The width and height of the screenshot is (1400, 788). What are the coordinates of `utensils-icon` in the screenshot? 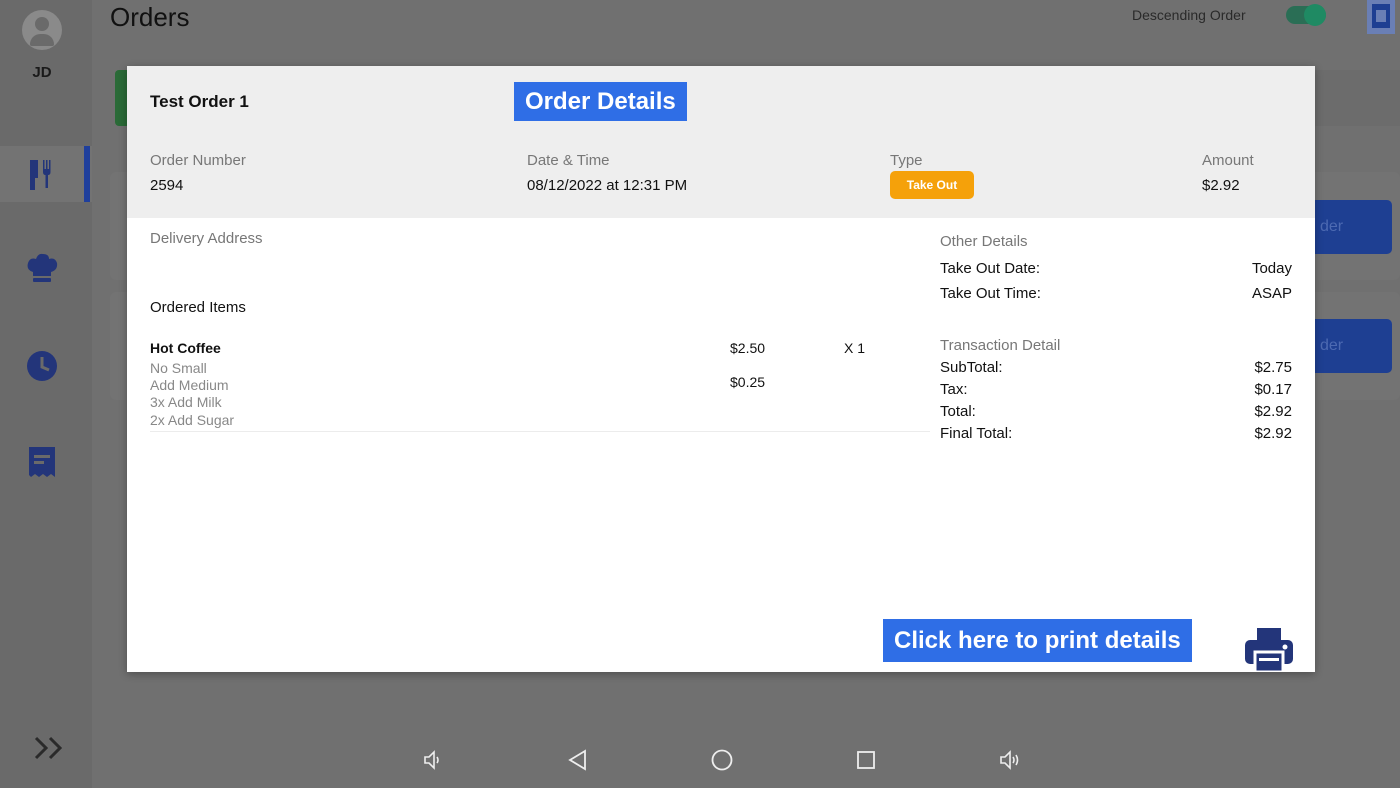 It's located at (42, 174).